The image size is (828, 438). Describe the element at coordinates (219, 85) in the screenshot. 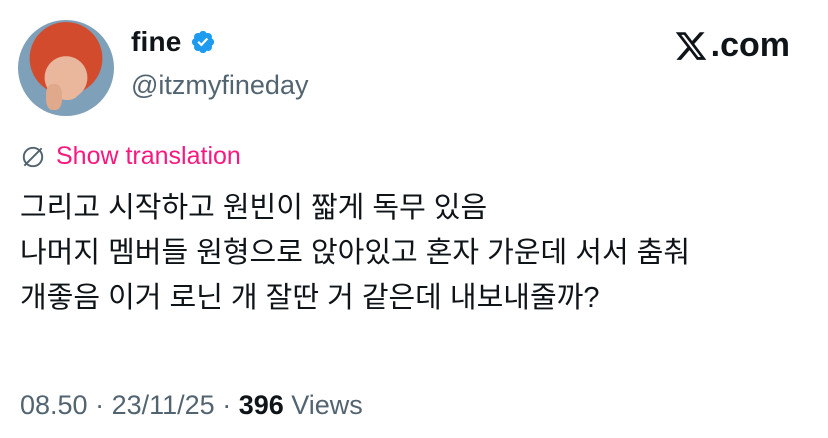

I see `user-handle: @itzmyfineday` at that location.